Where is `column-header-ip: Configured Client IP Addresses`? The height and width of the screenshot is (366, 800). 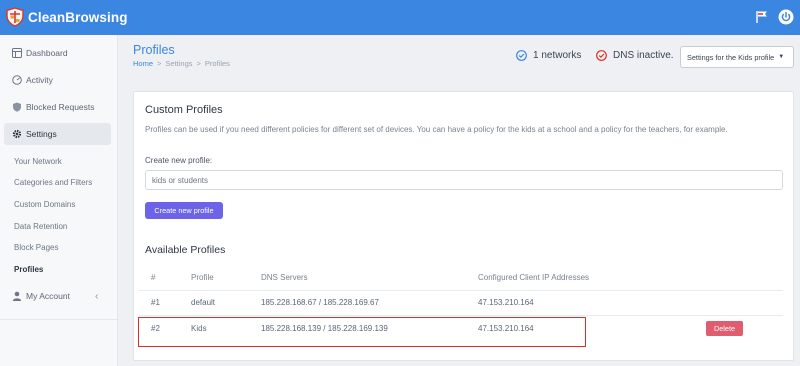 column-header-ip: Configured Client IP Addresses is located at coordinates (534, 277).